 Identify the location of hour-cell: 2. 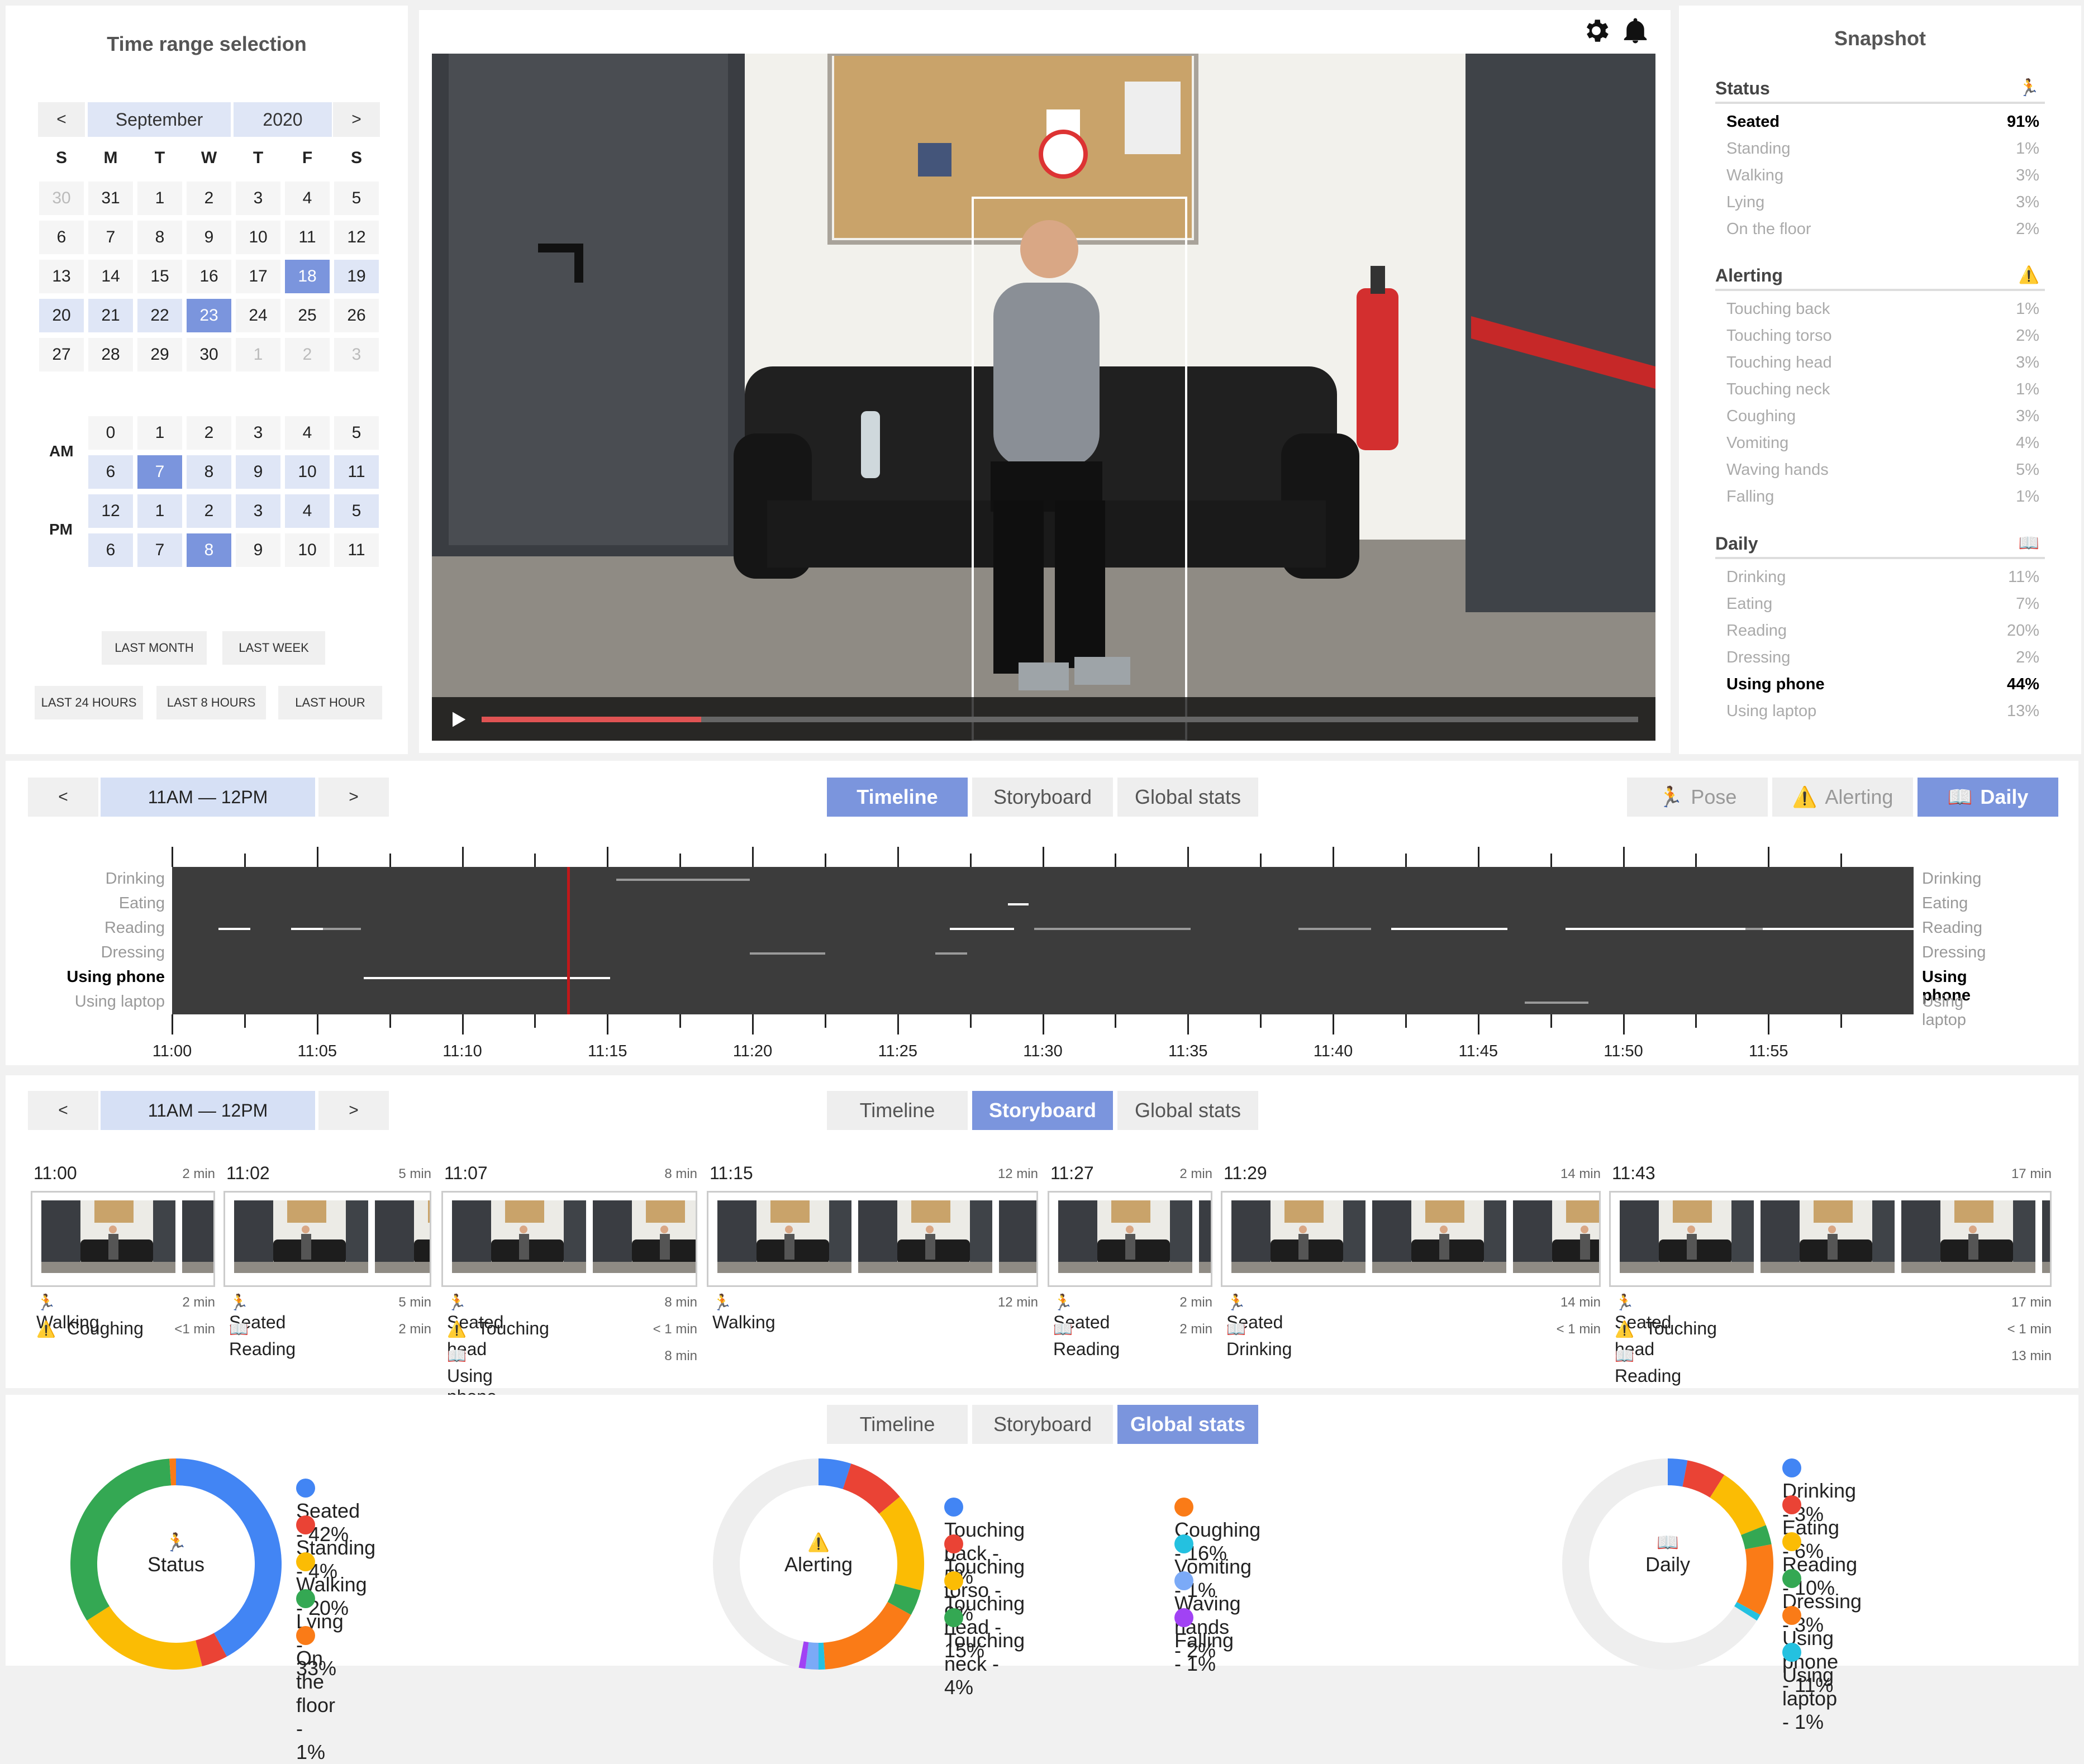
(209, 433).